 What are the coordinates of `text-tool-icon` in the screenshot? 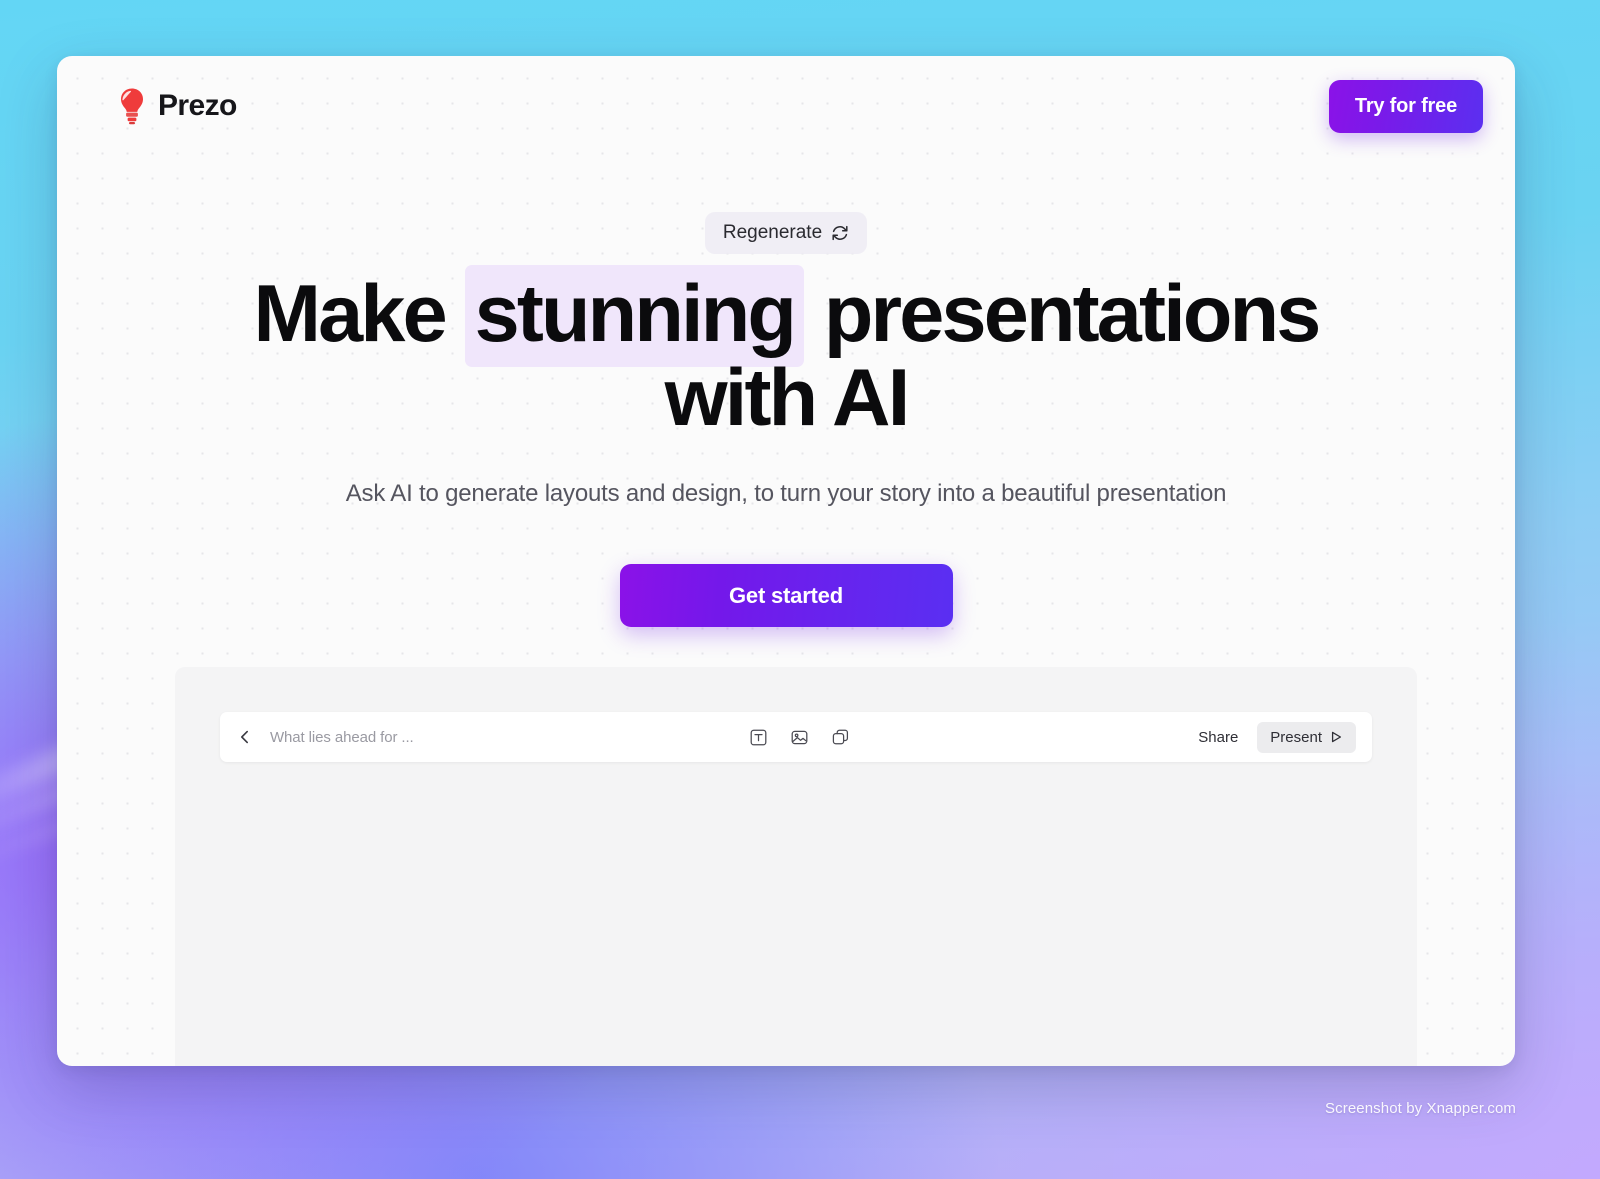 It's located at (758, 737).